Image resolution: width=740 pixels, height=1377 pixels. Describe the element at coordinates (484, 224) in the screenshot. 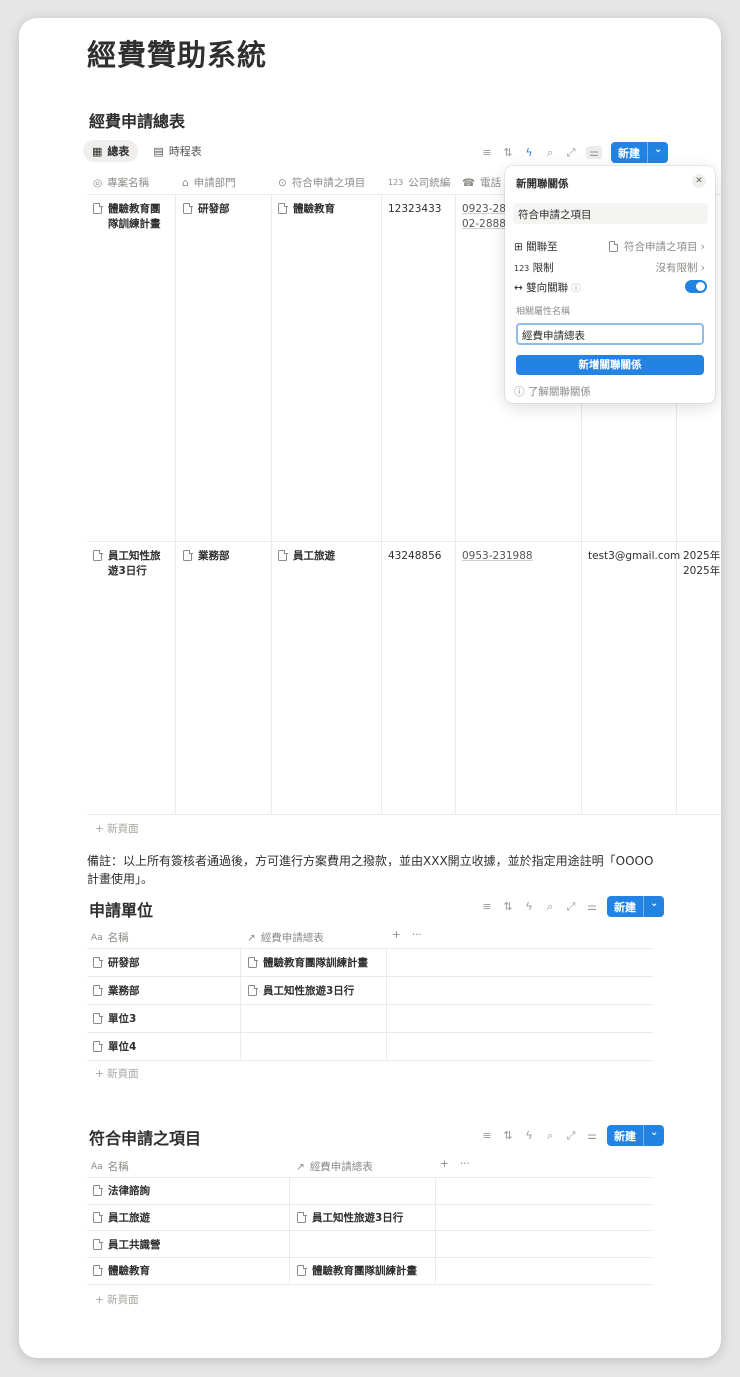

I see `phone-link: 02-2888` at that location.